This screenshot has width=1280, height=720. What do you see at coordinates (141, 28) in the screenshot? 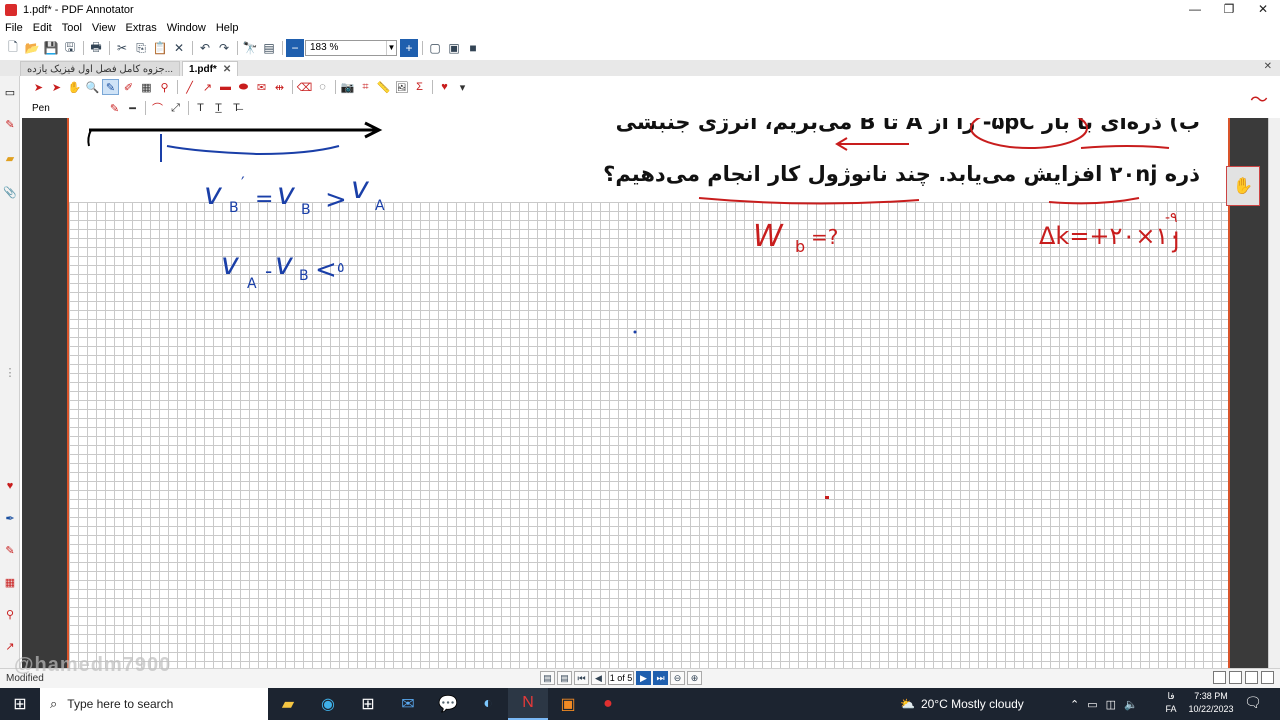
I see `menu-extras: Extras` at bounding box center [141, 28].